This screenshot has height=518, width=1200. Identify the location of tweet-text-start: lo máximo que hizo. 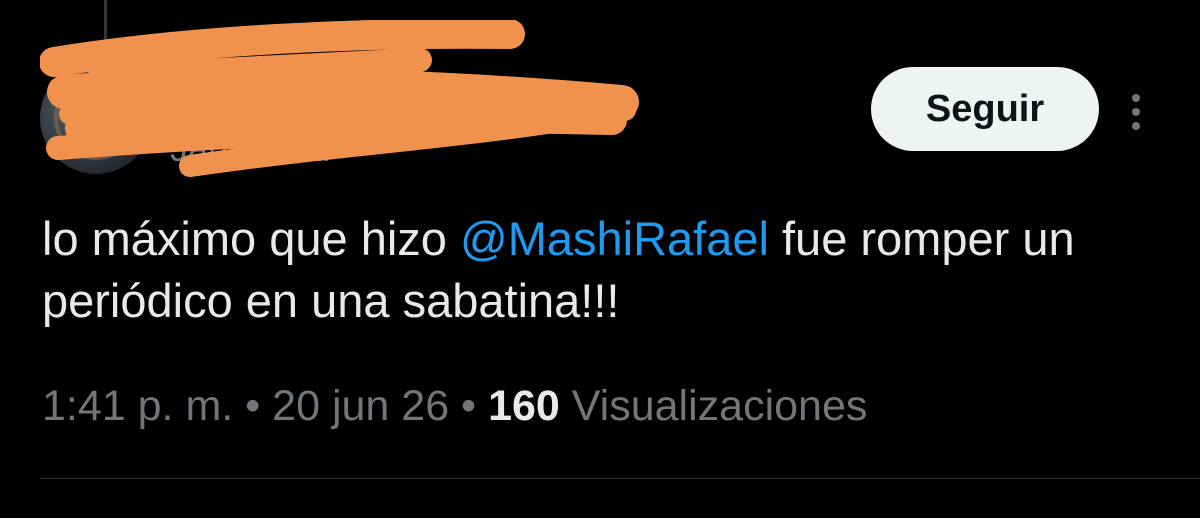
(251, 238).